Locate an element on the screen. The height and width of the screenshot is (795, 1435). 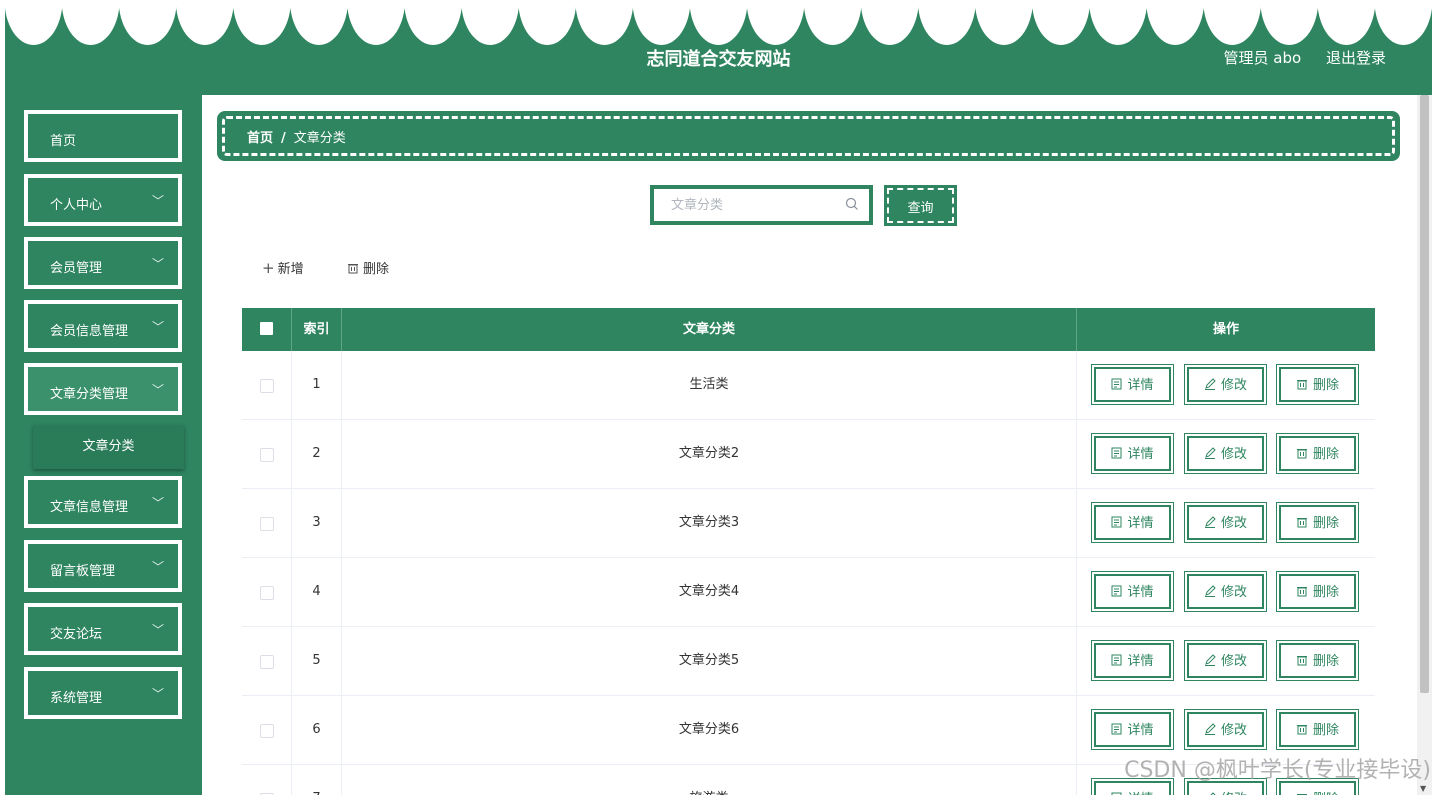
row-index: 5 is located at coordinates (317, 661).